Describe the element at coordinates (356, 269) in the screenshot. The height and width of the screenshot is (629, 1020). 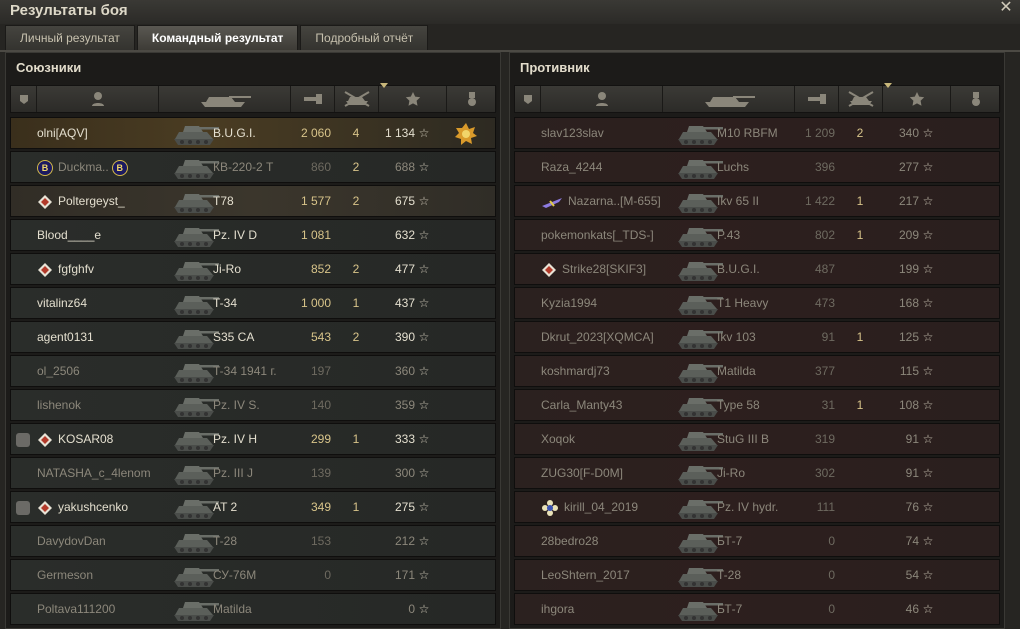
I see `frags-value: 2` at that location.